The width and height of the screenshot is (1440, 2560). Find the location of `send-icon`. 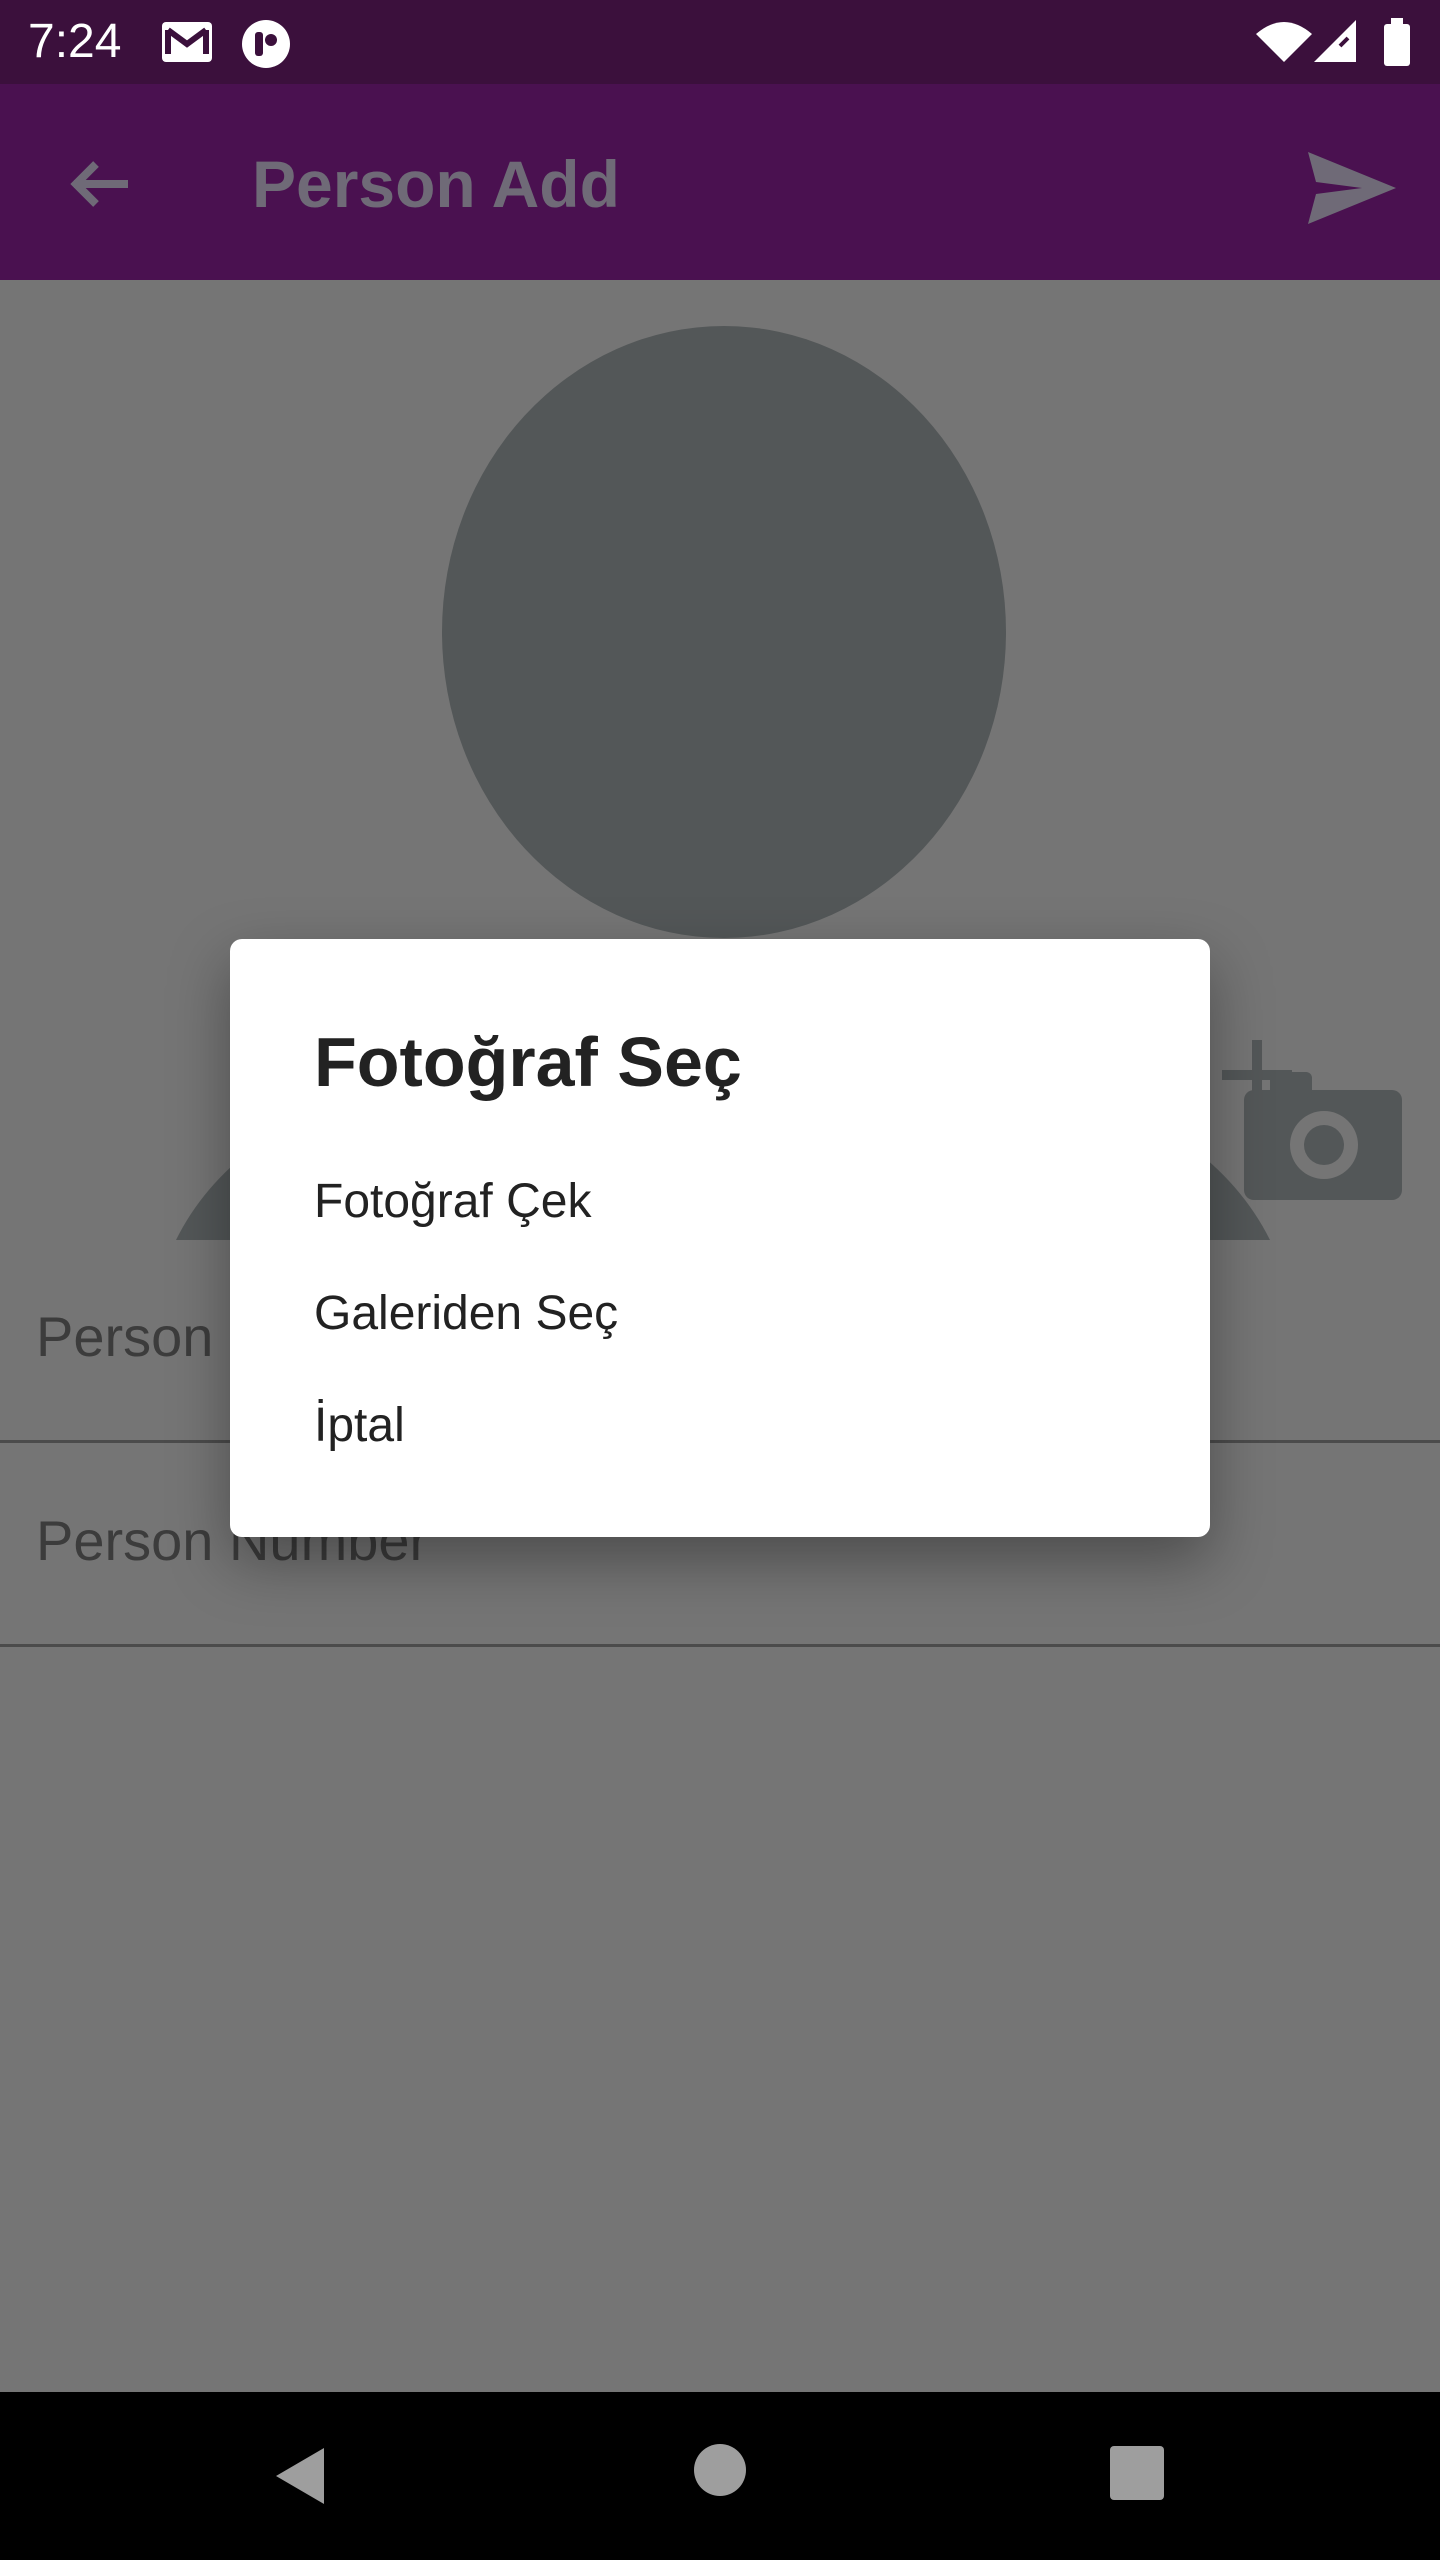

send-icon is located at coordinates (1352, 188).